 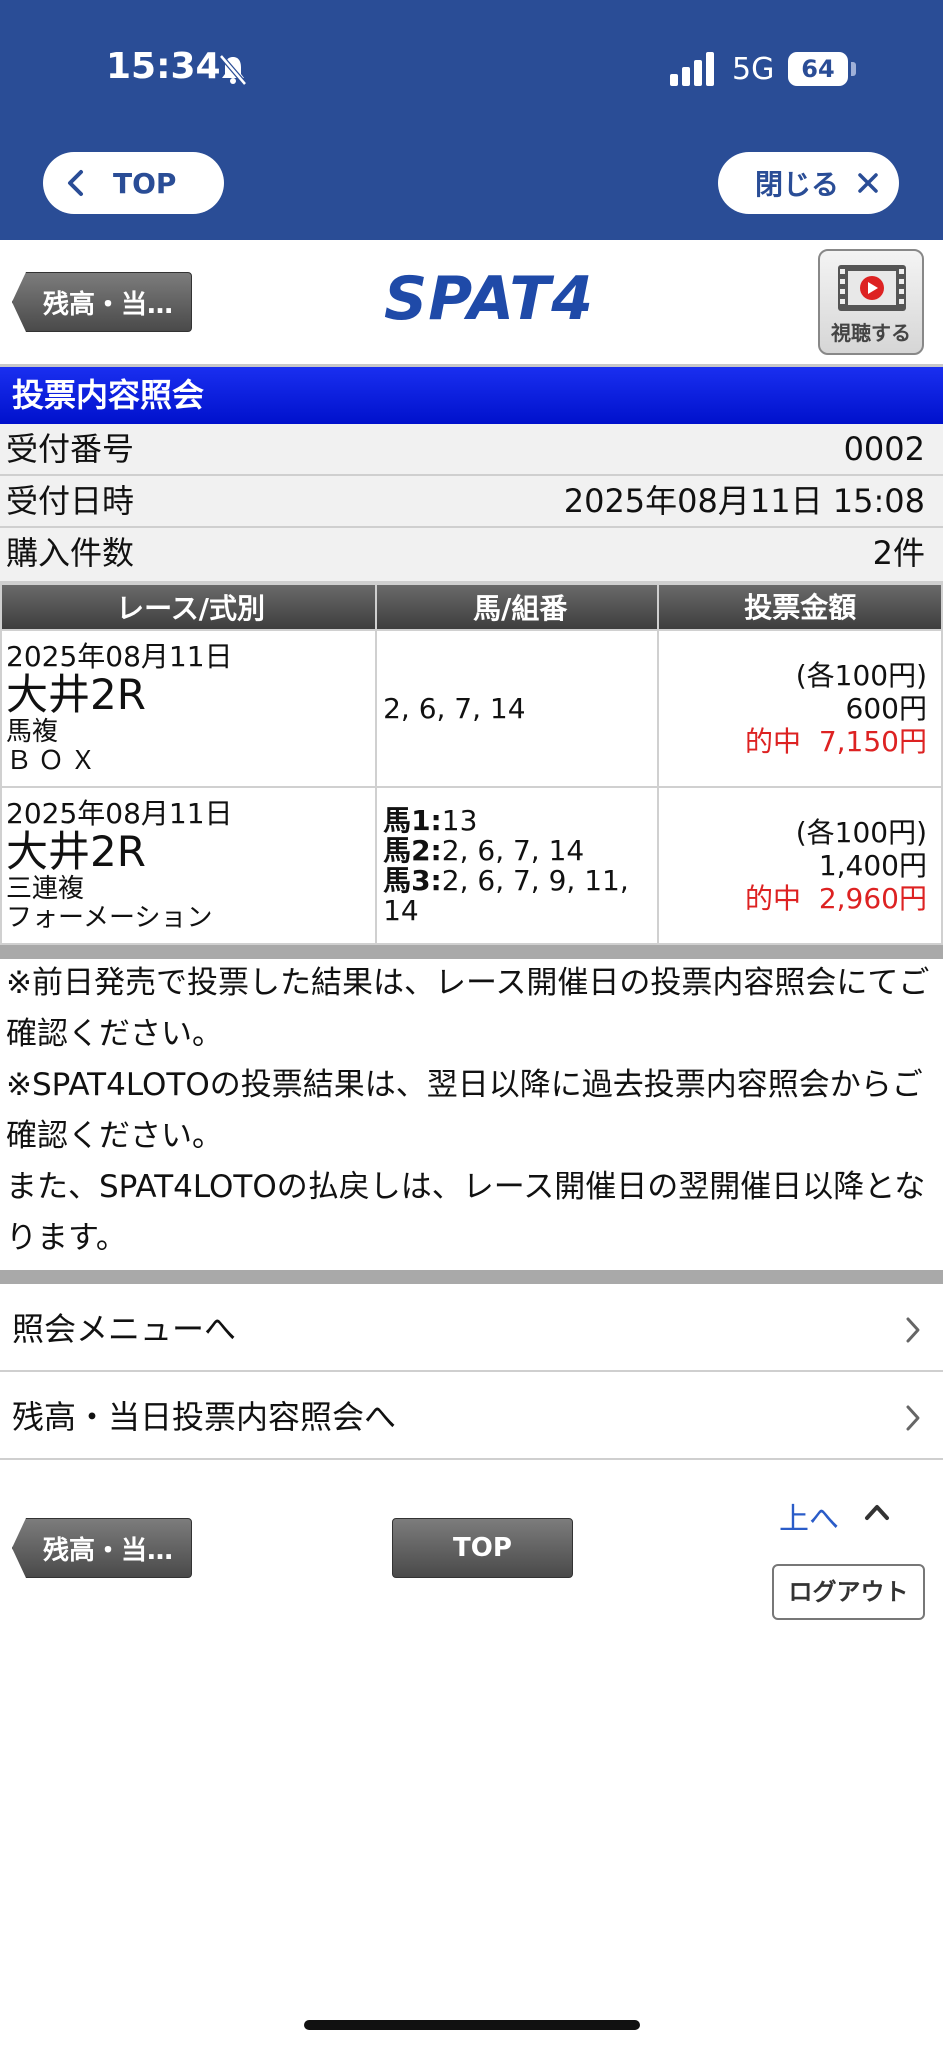 What do you see at coordinates (692, 69) in the screenshot?
I see `signal-icon` at bounding box center [692, 69].